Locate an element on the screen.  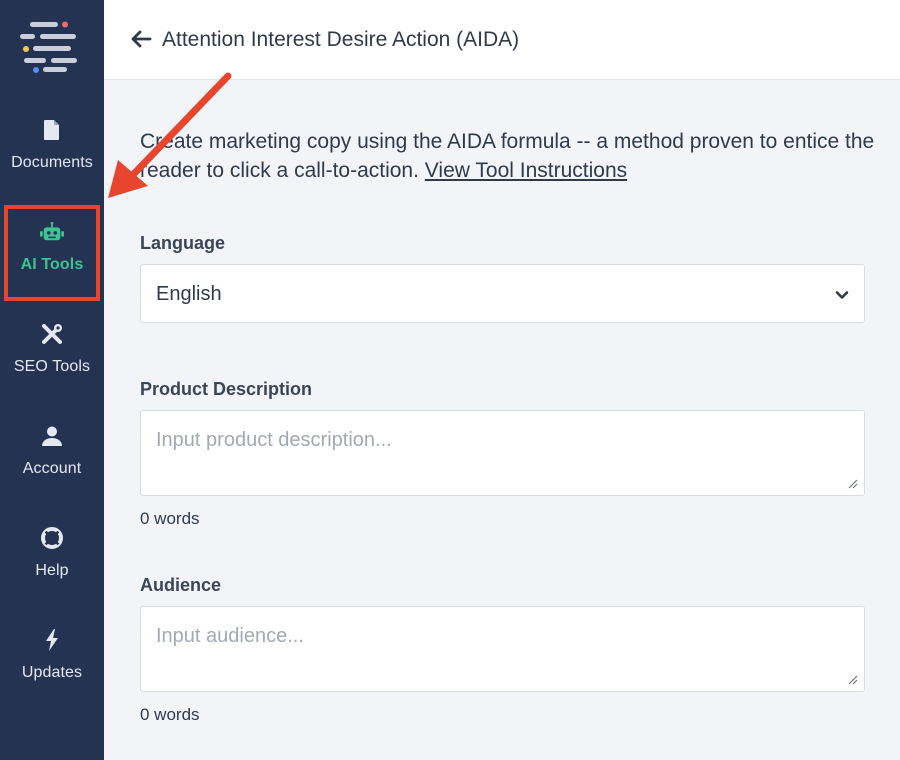
page-title: Attention Interest Desire Action (AIDA) is located at coordinates (341, 39).